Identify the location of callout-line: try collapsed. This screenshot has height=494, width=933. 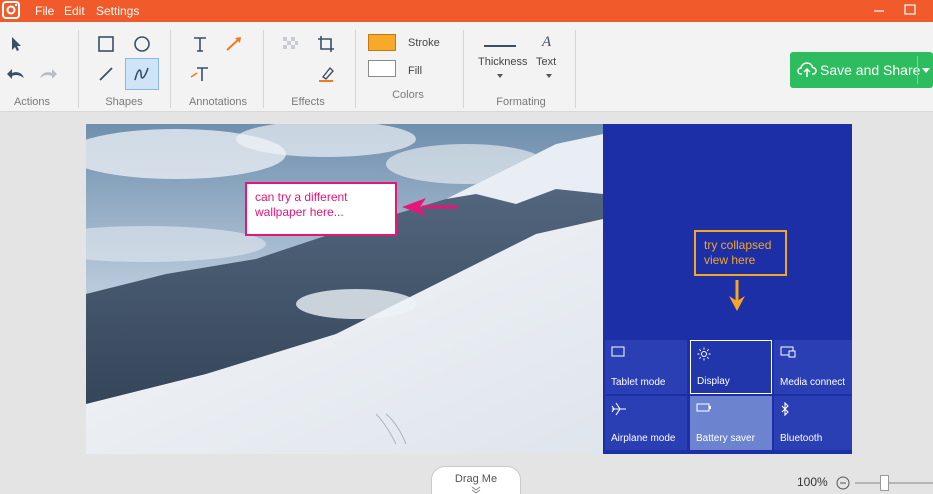
(738, 245).